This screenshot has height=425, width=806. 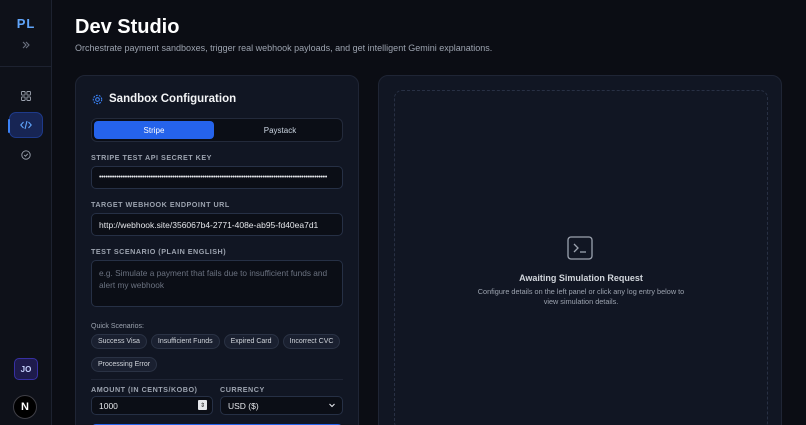 What do you see at coordinates (281, 405) in the screenshot?
I see `currency-select: USD ($)` at bounding box center [281, 405].